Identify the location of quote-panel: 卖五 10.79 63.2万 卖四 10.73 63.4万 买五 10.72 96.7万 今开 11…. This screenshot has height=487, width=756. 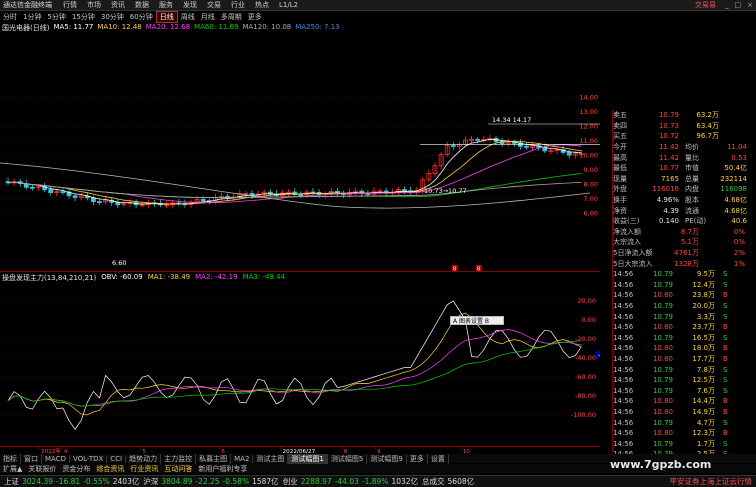
(684, 284).